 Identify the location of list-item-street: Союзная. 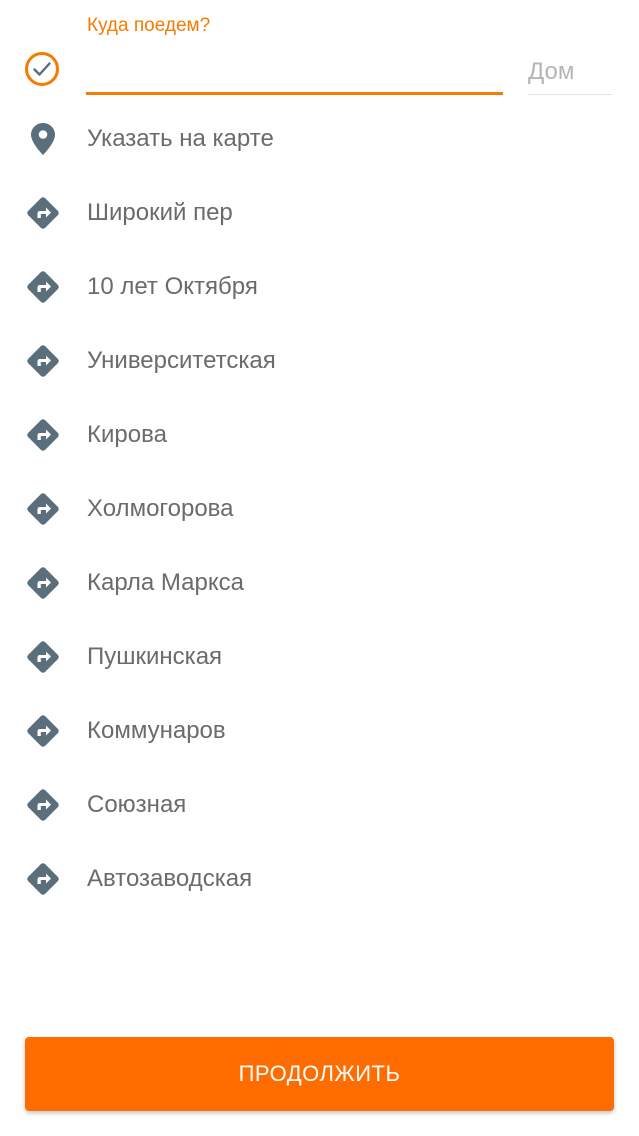
(319, 805).